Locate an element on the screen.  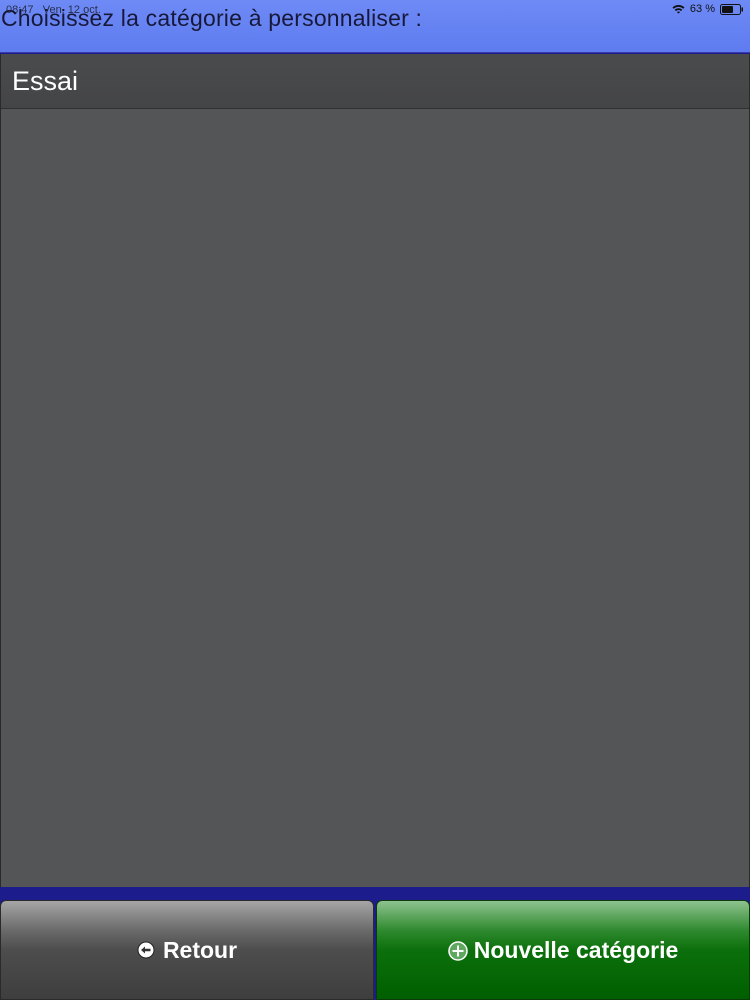
back-button-label: Retour is located at coordinates (200, 949).